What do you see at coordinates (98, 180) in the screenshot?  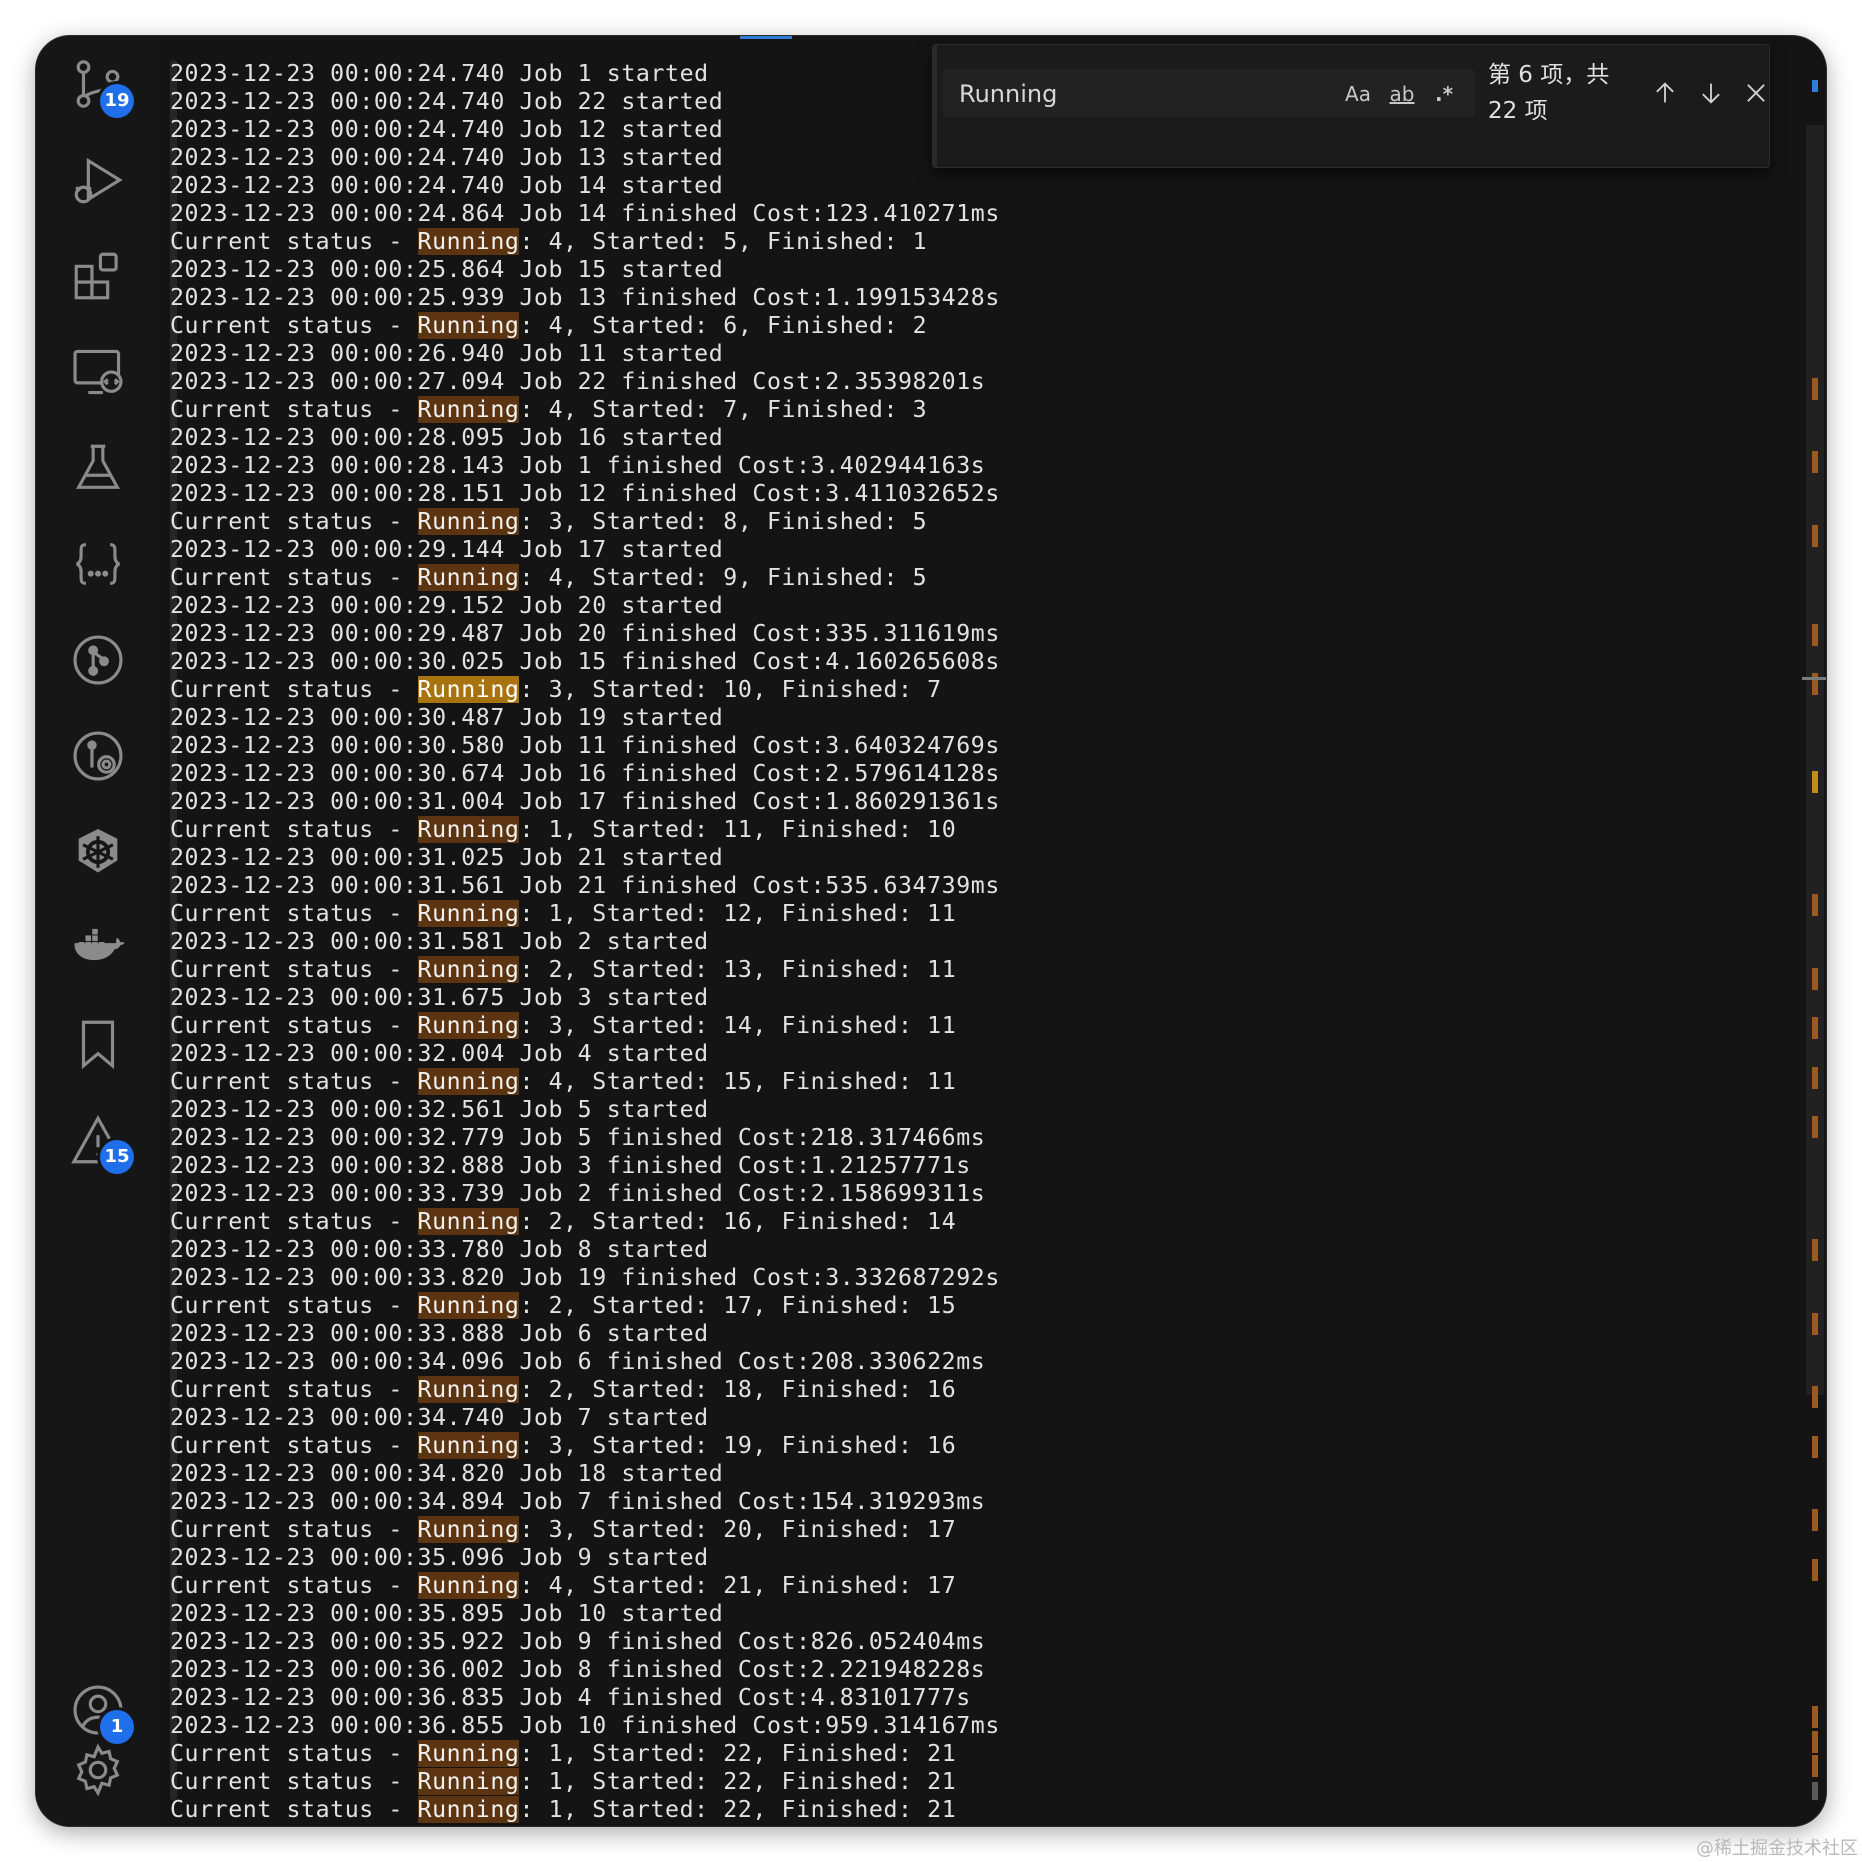 I see `run-debug-button` at bounding box center [98, 180].